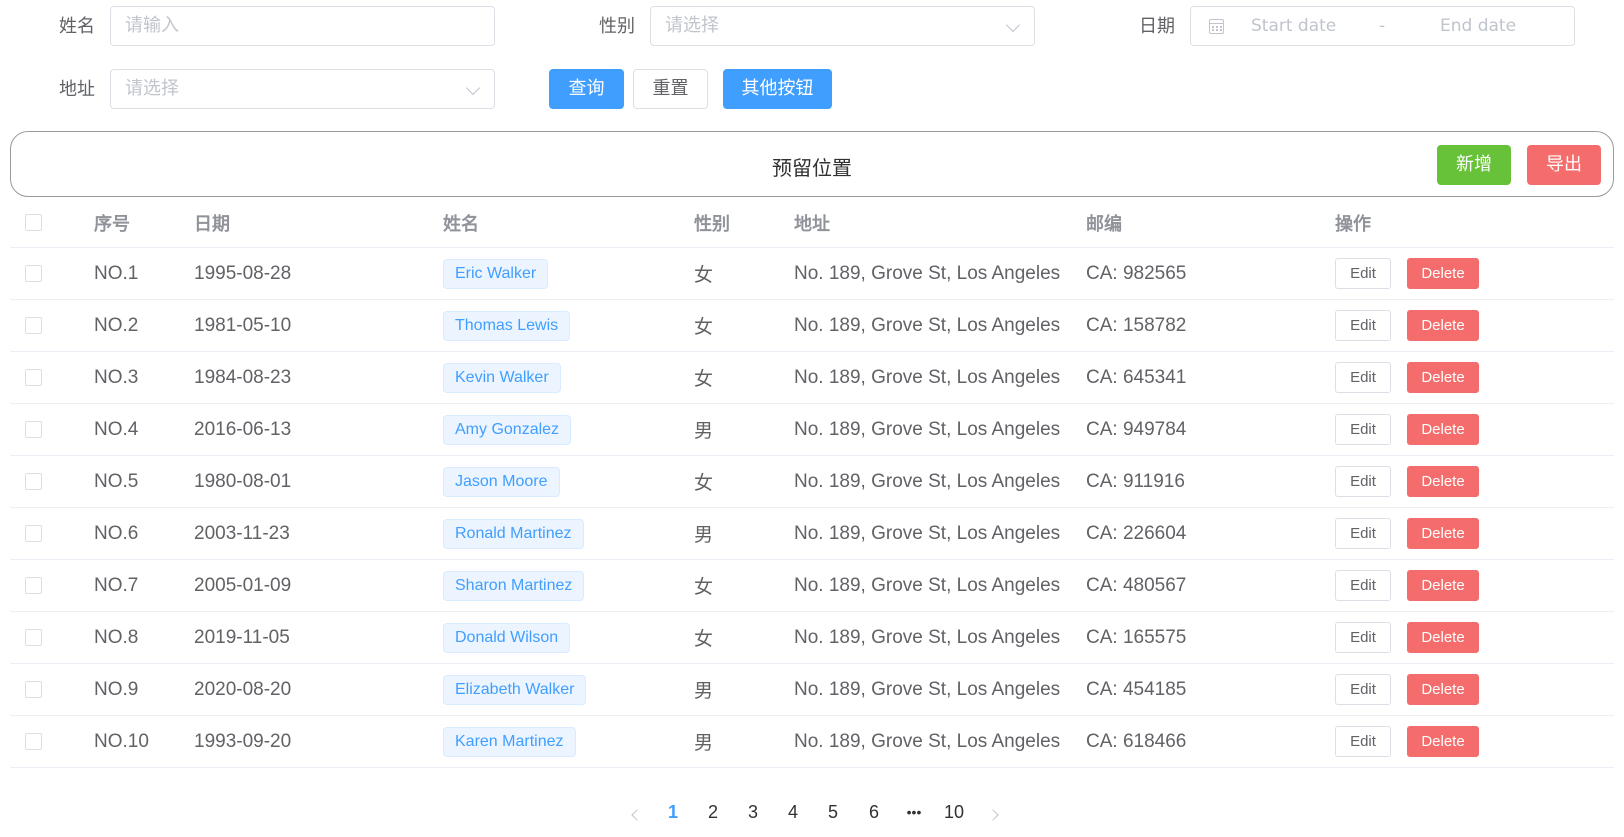  What do you see at coordinates (842, 26) in the screenshot?
I see `gender-select: 请选择` at bounding box center [842, 26].